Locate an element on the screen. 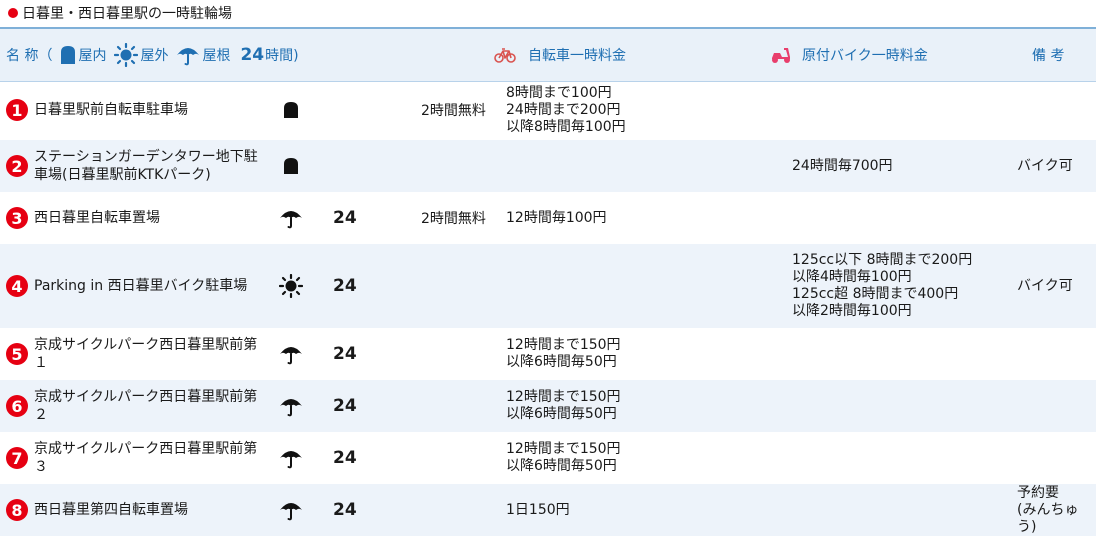 This screenshot has width=1100, height=542. legend-outdoor-label: 屋外 is located at coordinates (154, 56).